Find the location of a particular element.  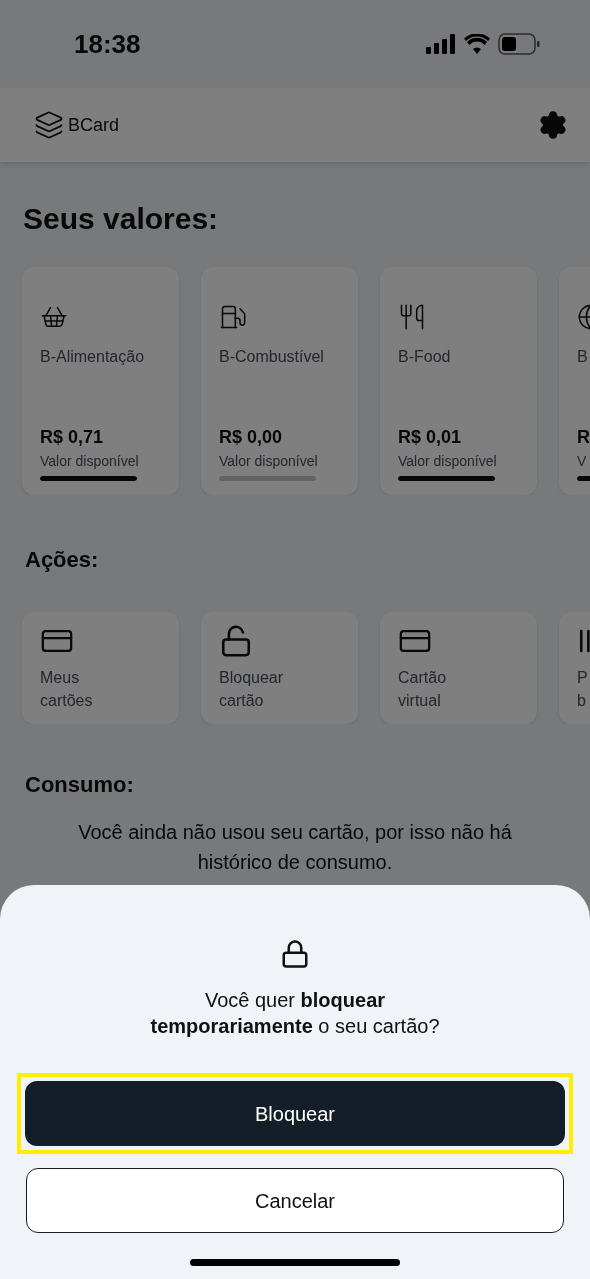

amount: R$ 0,00 is located at coordinates (251, 437).